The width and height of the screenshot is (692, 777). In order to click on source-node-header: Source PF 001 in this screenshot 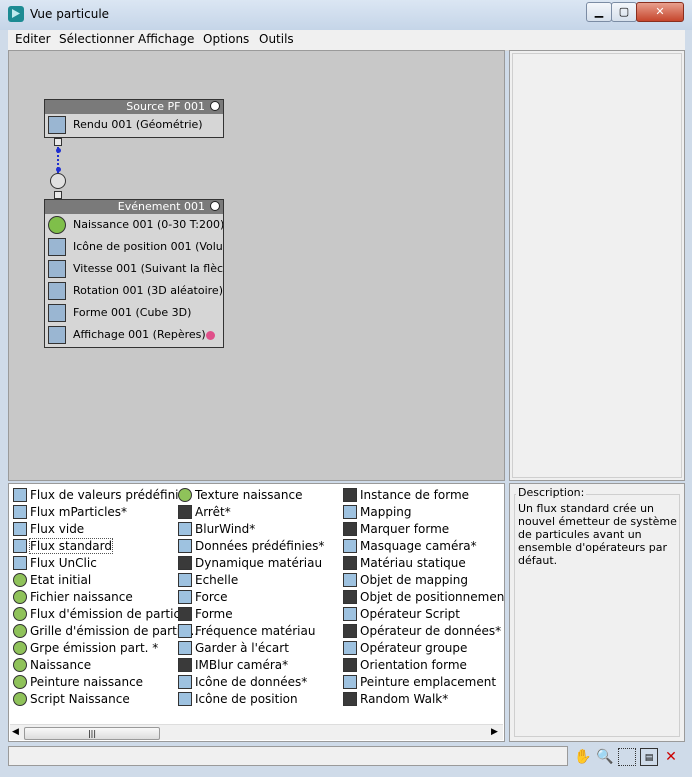, I will do `click(134, 107)`.